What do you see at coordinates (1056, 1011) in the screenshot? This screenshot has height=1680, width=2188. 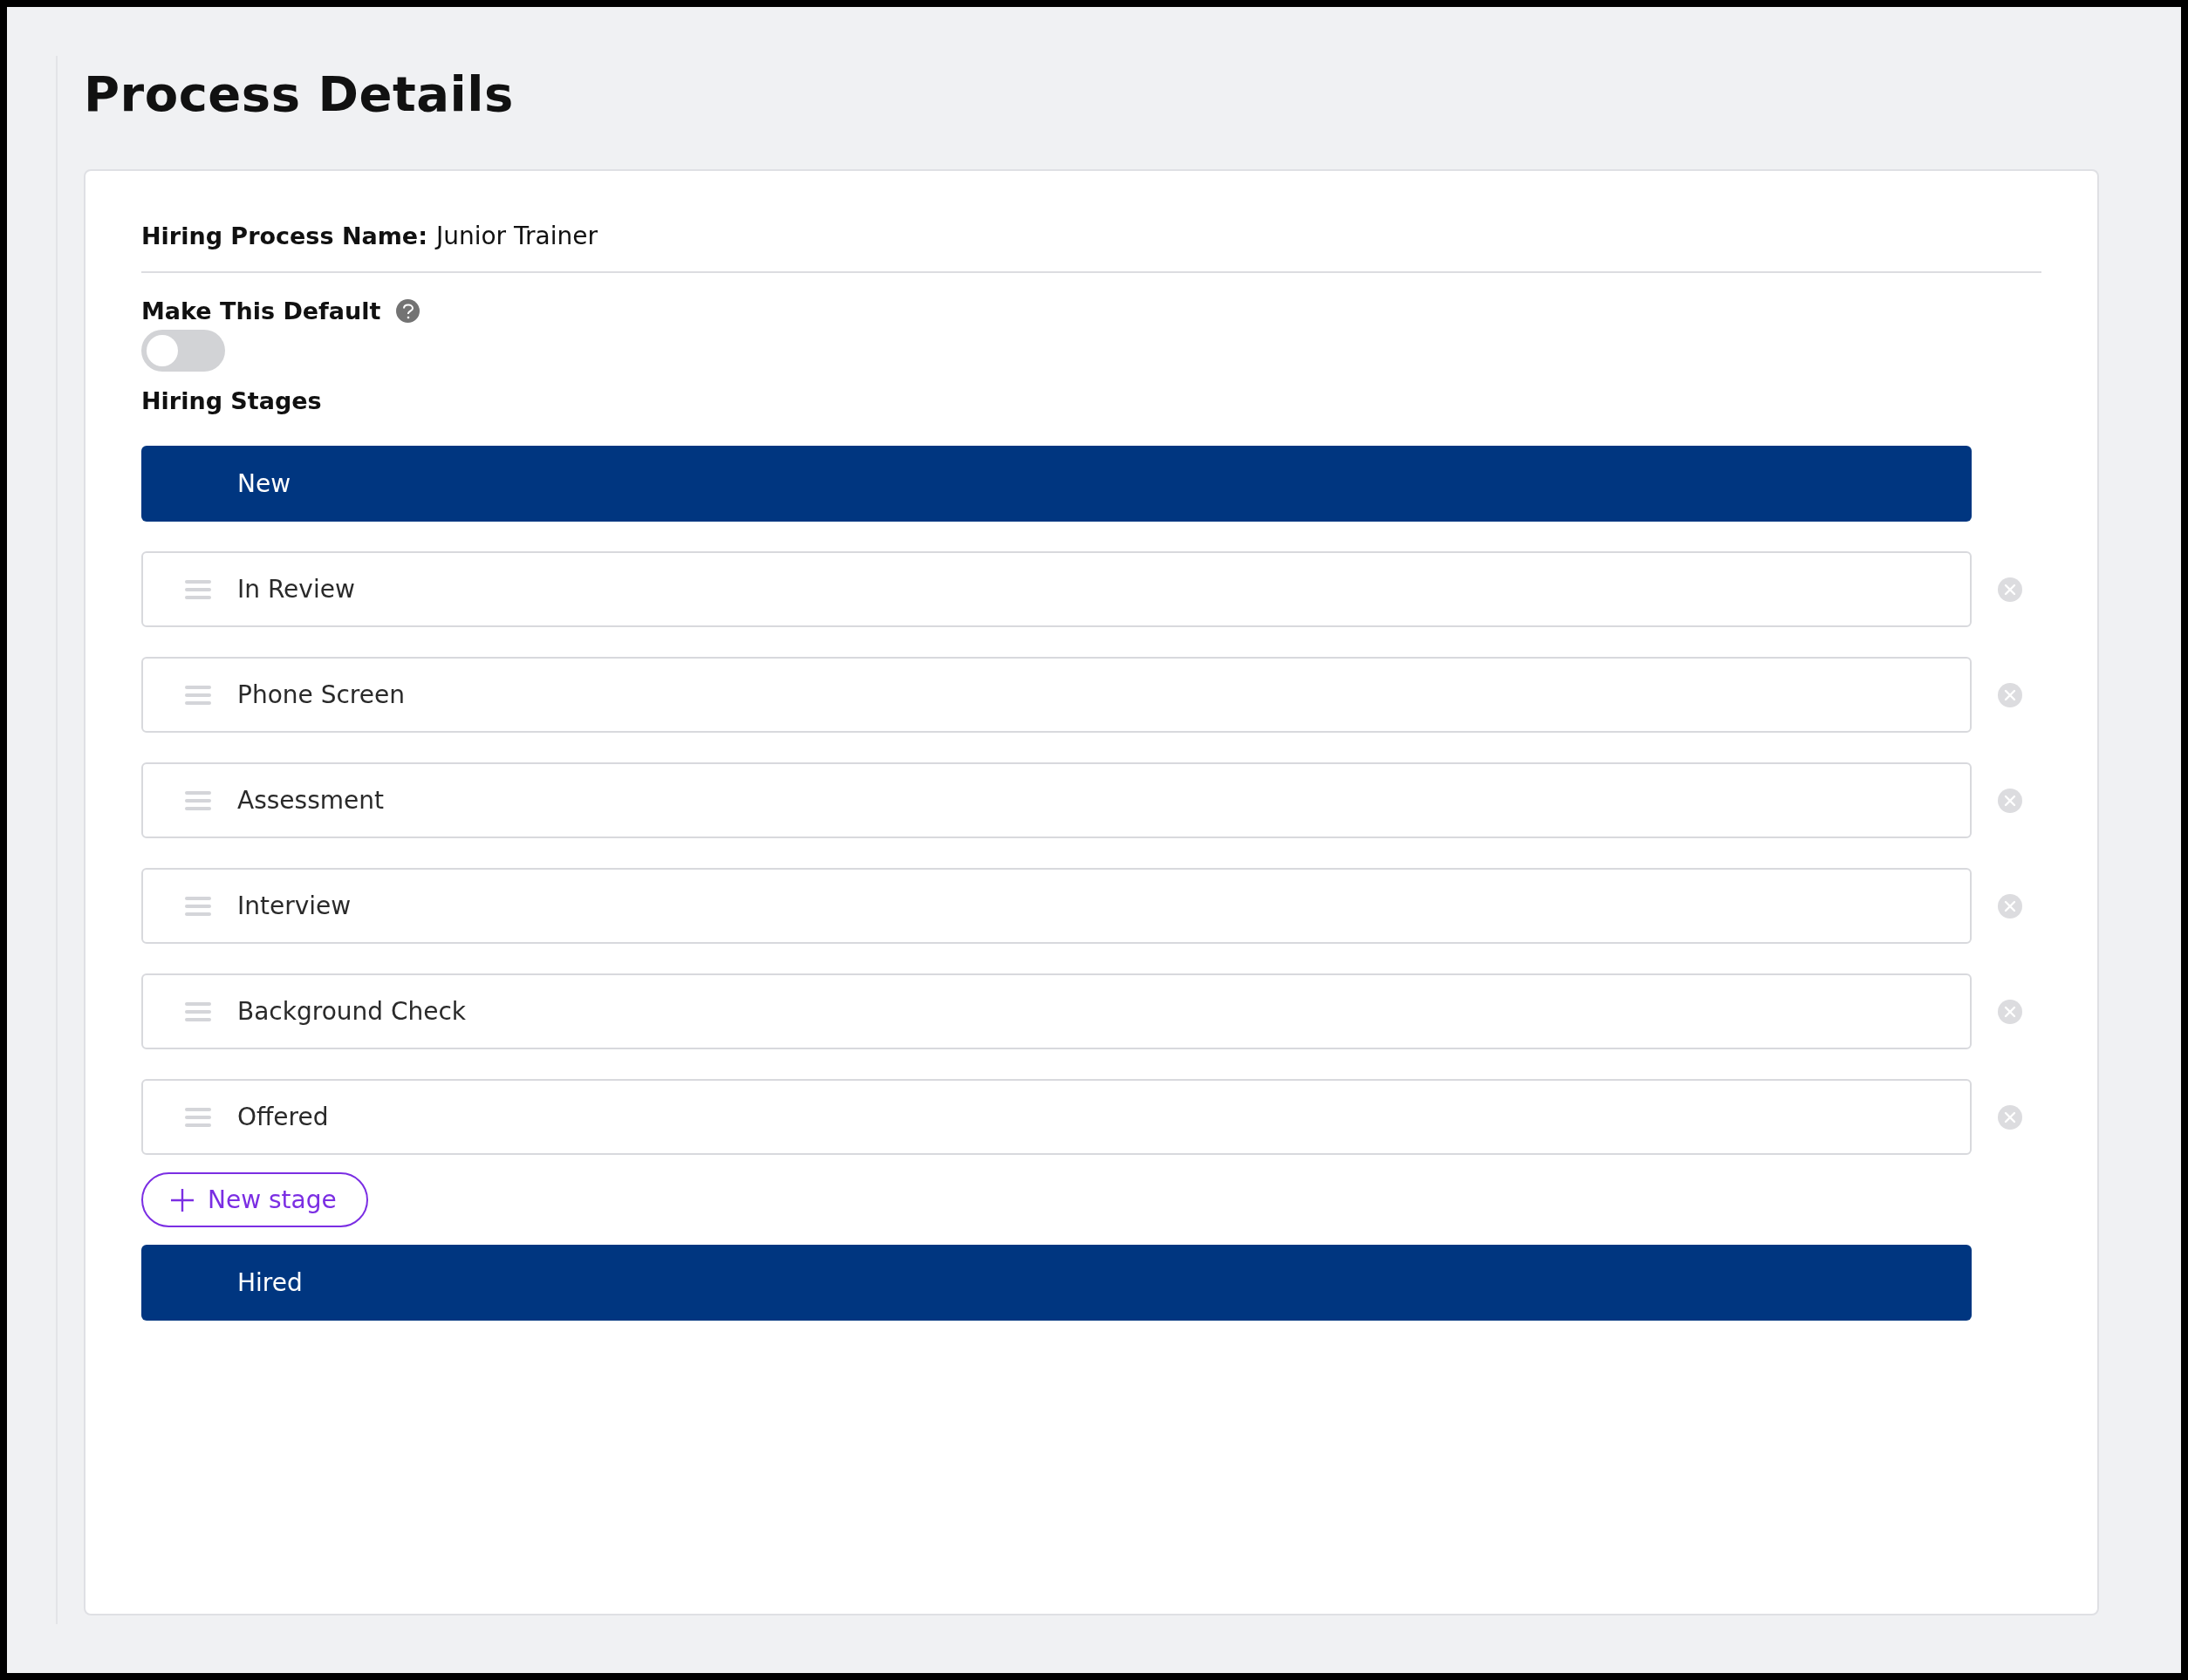 I see `stage-row: Background Check` at bounding box center [1056, 1011].